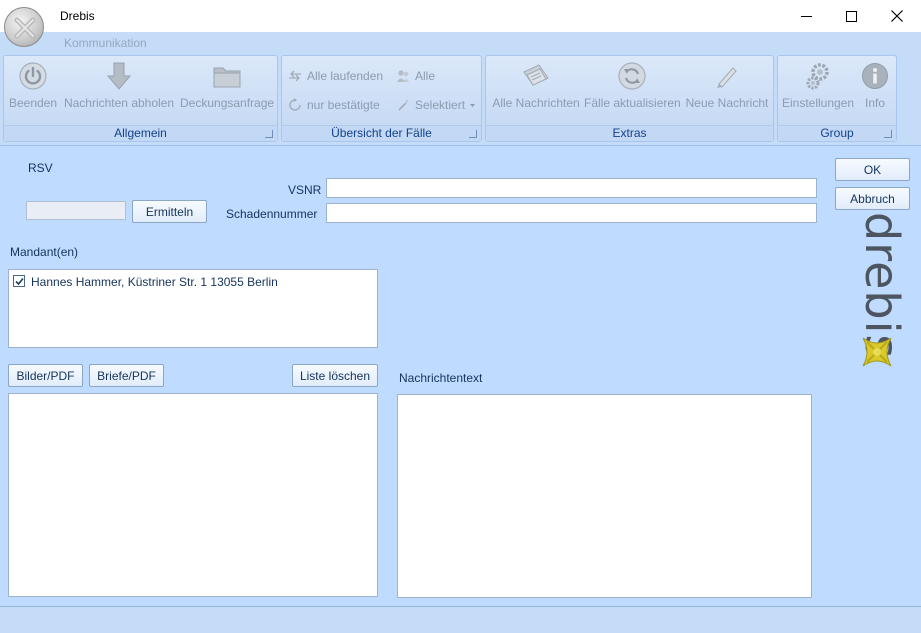 Image resolution: width=921 pixels, height=633 pixels. What do you see at coordinates (632, 76) in the screenshot?
I see `refresh-circle-icon` at bounding box center [632, 76].